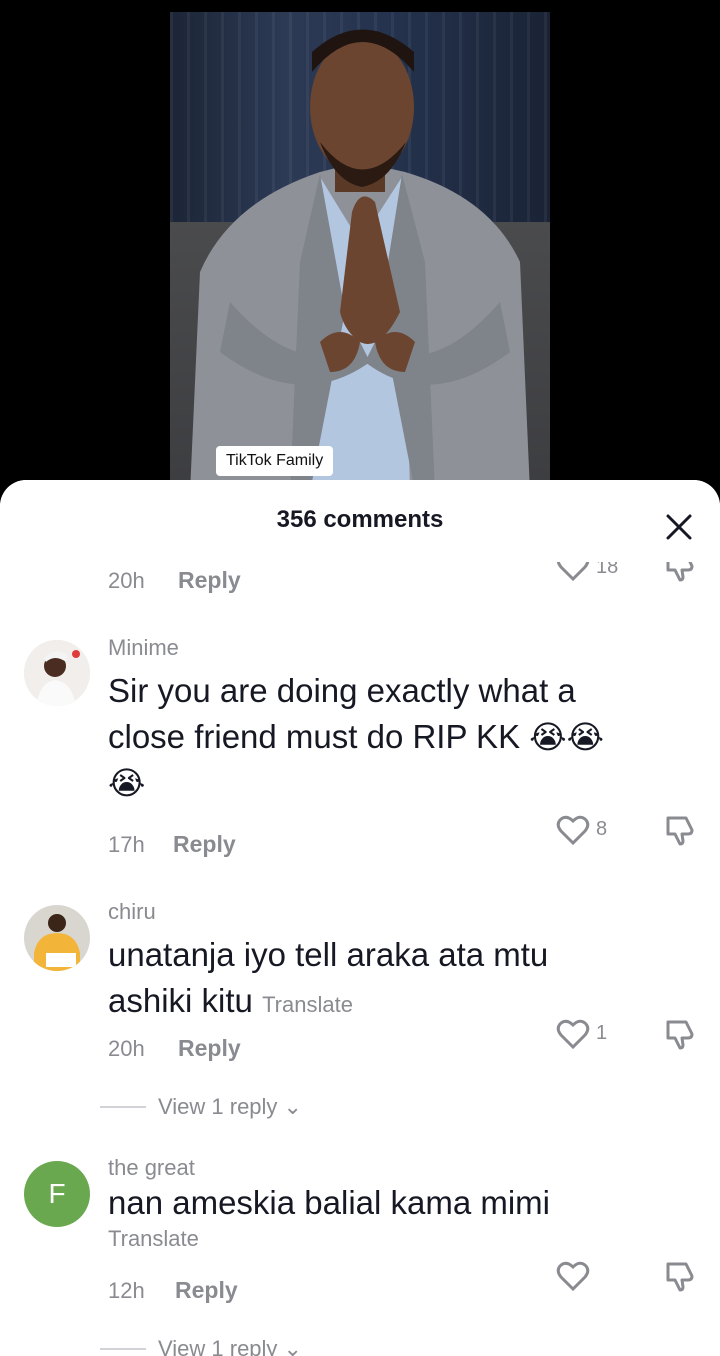 The height and width of the screenshot is (1356, 720). I want to click on comment-text-line: ashiki kitu Translate, so click(398, 1003).